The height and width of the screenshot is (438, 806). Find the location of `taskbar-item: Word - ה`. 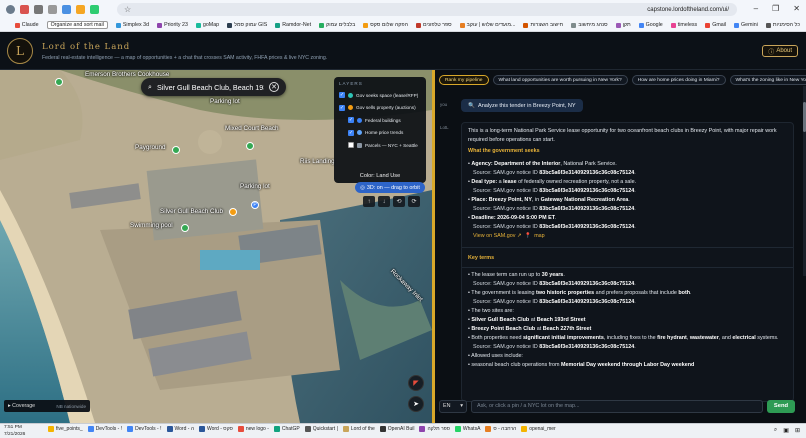

taskbar-item: Word - ה is located at coordinates (180, 429).